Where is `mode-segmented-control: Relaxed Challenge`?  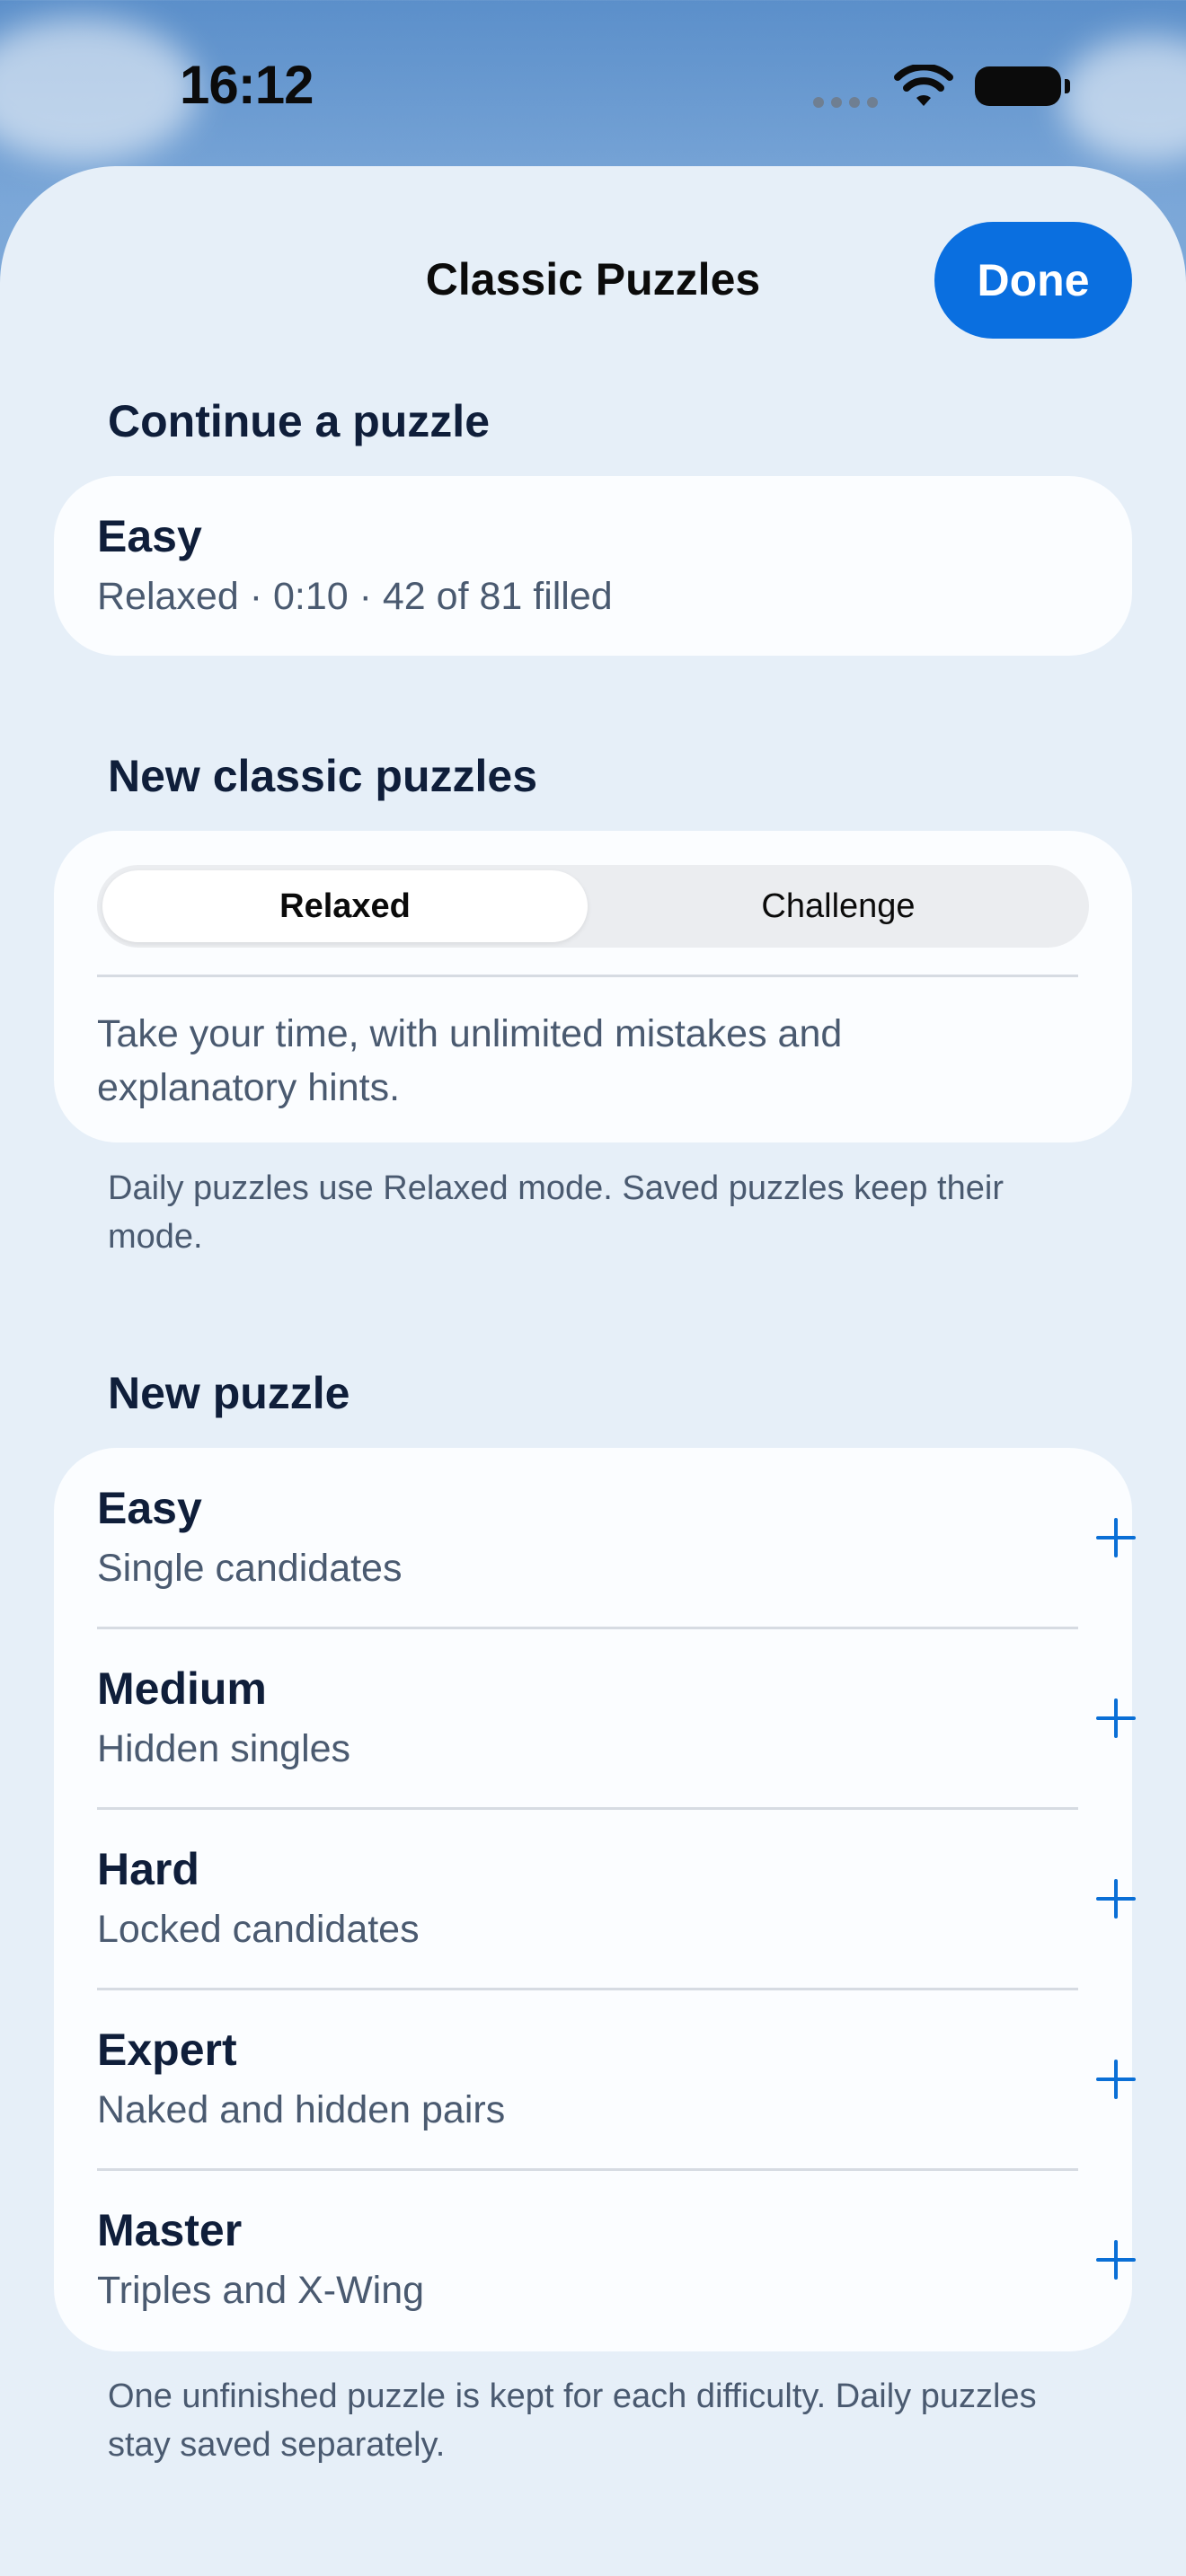 mode-segmented-control: Relaxed Challenge is located at coordinates (593, 906).